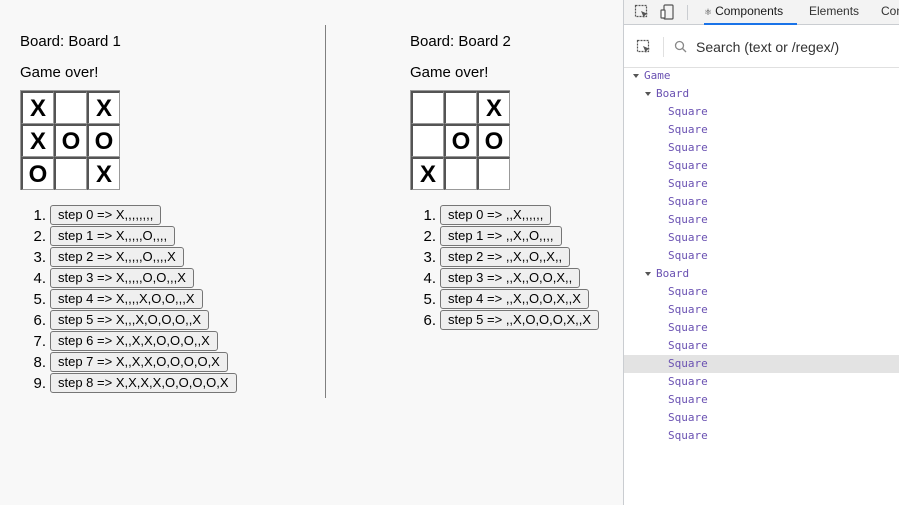 Image resolution: width=899 pixels, height=505 pixels. Describe the element at coordinates (890, 12) in the screenshot. I see `tab-console: Con` at that location.